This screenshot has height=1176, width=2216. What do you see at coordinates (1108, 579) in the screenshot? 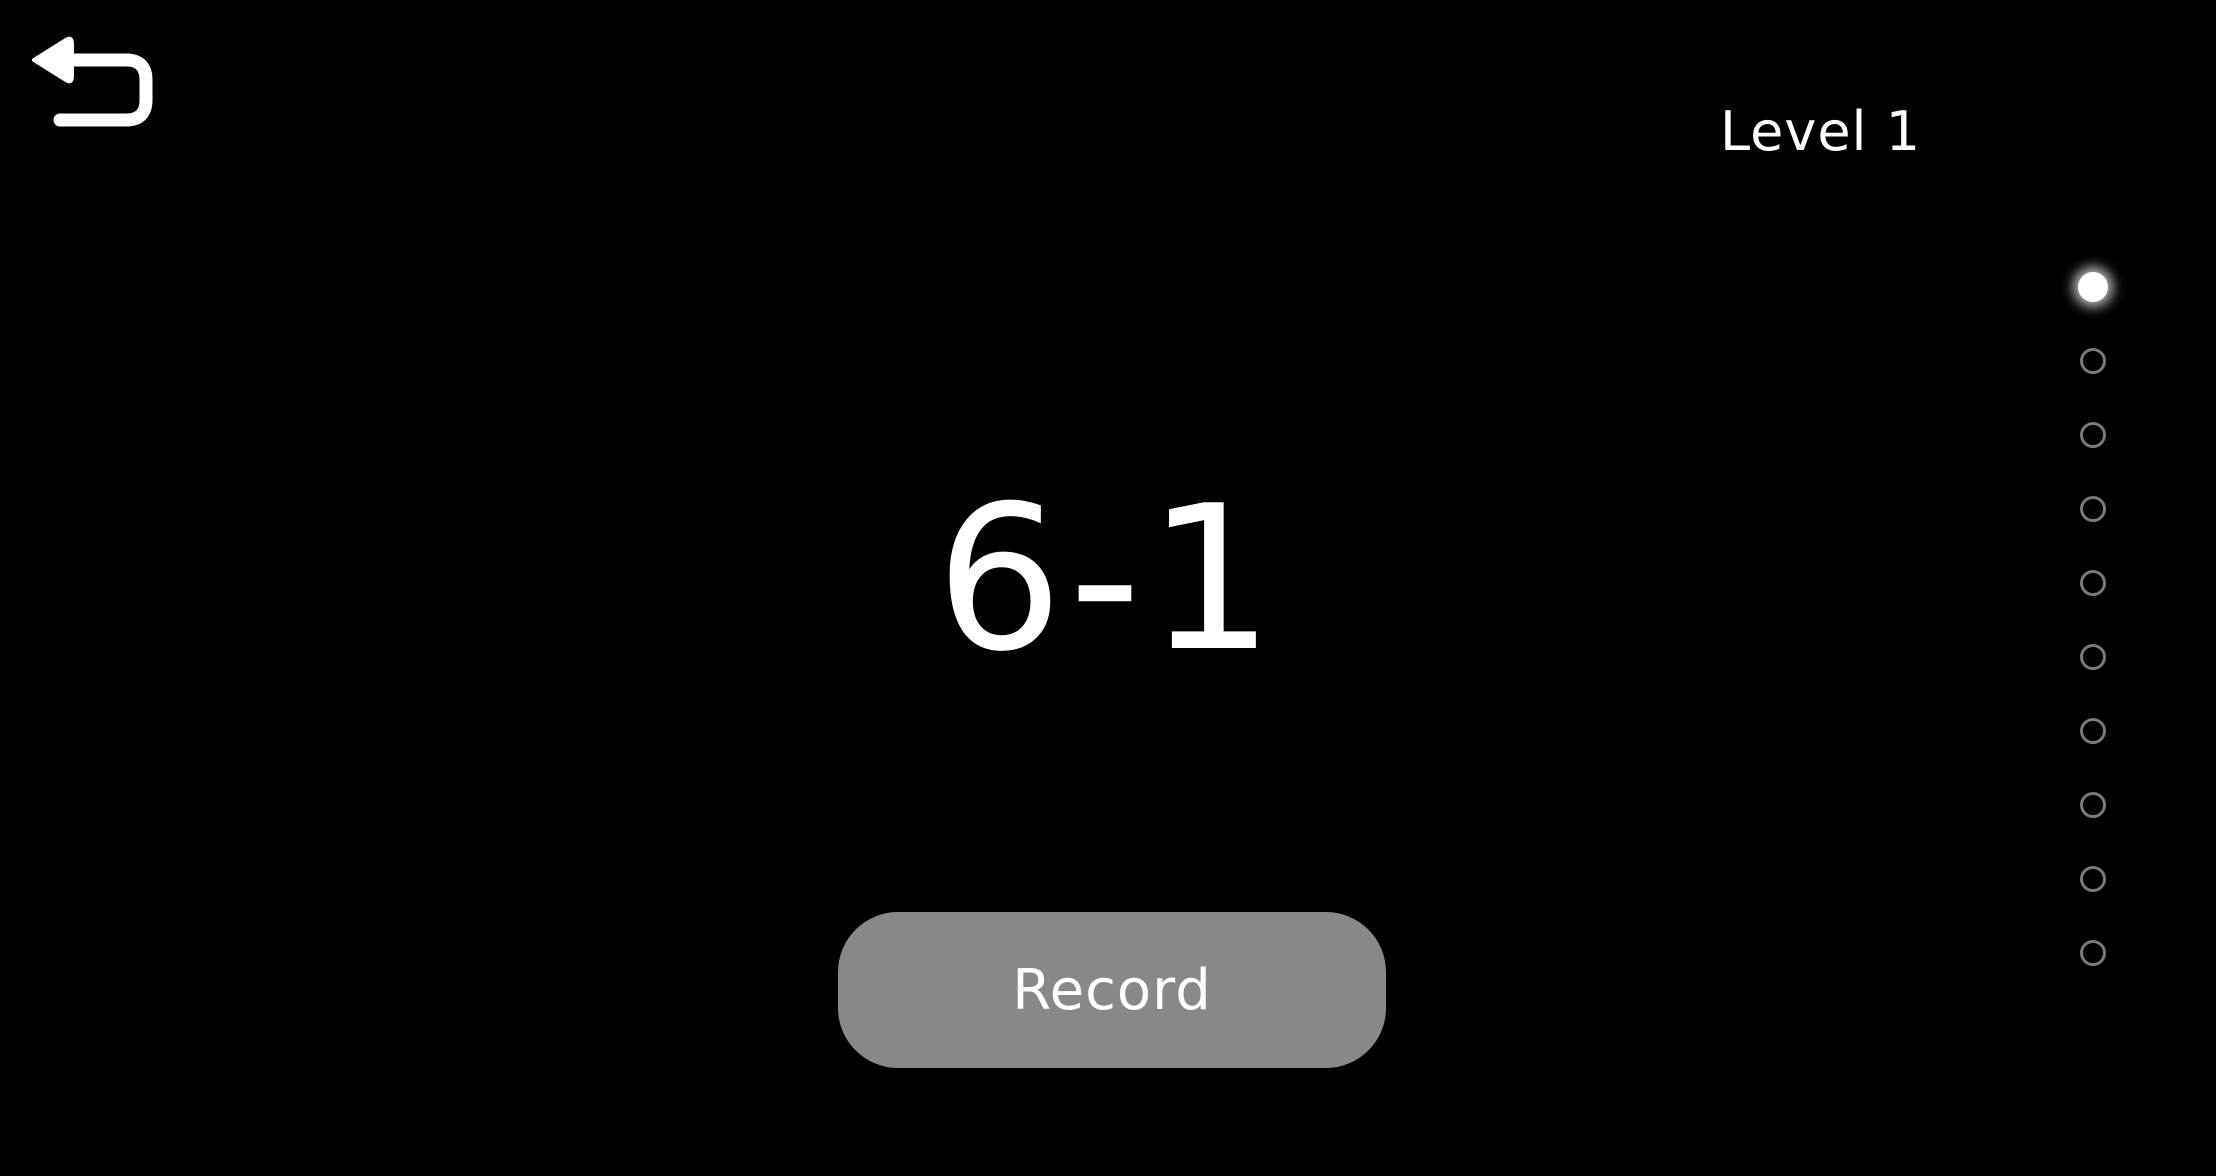
I see `math-problem: 6-1` at bounding box center [1108, 579].